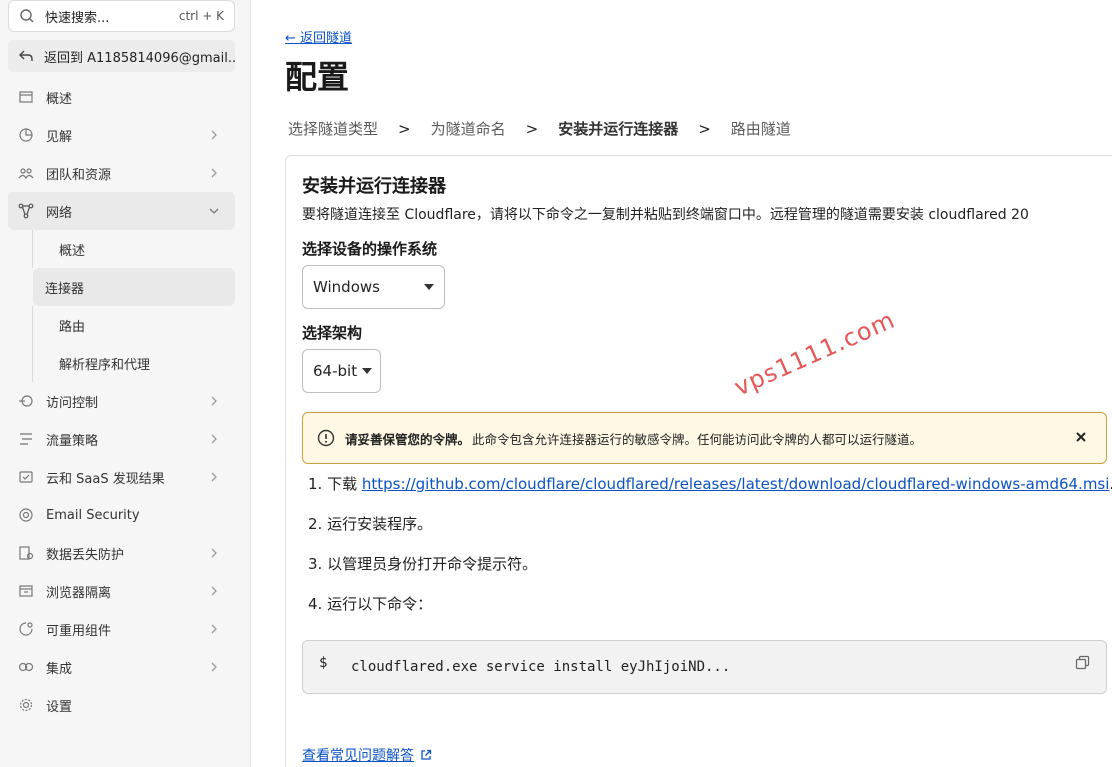 This screenshot has width=1112, height=767. Describe the element at coordinates (697, 439) in the screenshot. I see `warning-text: 此命令包含允许连接器运行的敏感令牌。任何能访问此令牌的人都可以运行隧道。` at that location.